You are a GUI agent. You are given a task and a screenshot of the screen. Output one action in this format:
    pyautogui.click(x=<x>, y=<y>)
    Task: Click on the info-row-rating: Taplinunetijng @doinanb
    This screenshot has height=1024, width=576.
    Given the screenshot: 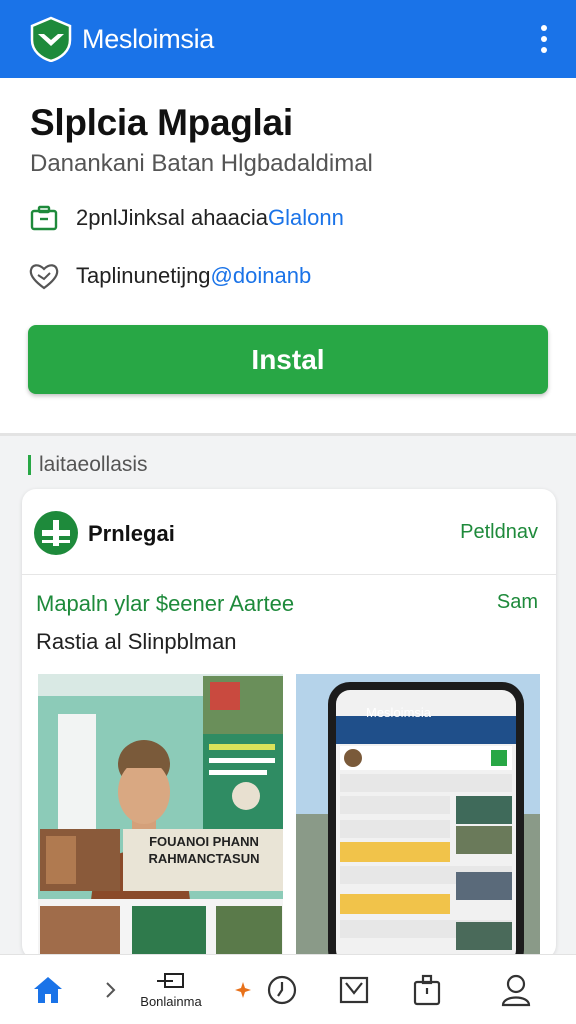 What is the action you would take?
    pyautogui.click(x=169, y=276)
    